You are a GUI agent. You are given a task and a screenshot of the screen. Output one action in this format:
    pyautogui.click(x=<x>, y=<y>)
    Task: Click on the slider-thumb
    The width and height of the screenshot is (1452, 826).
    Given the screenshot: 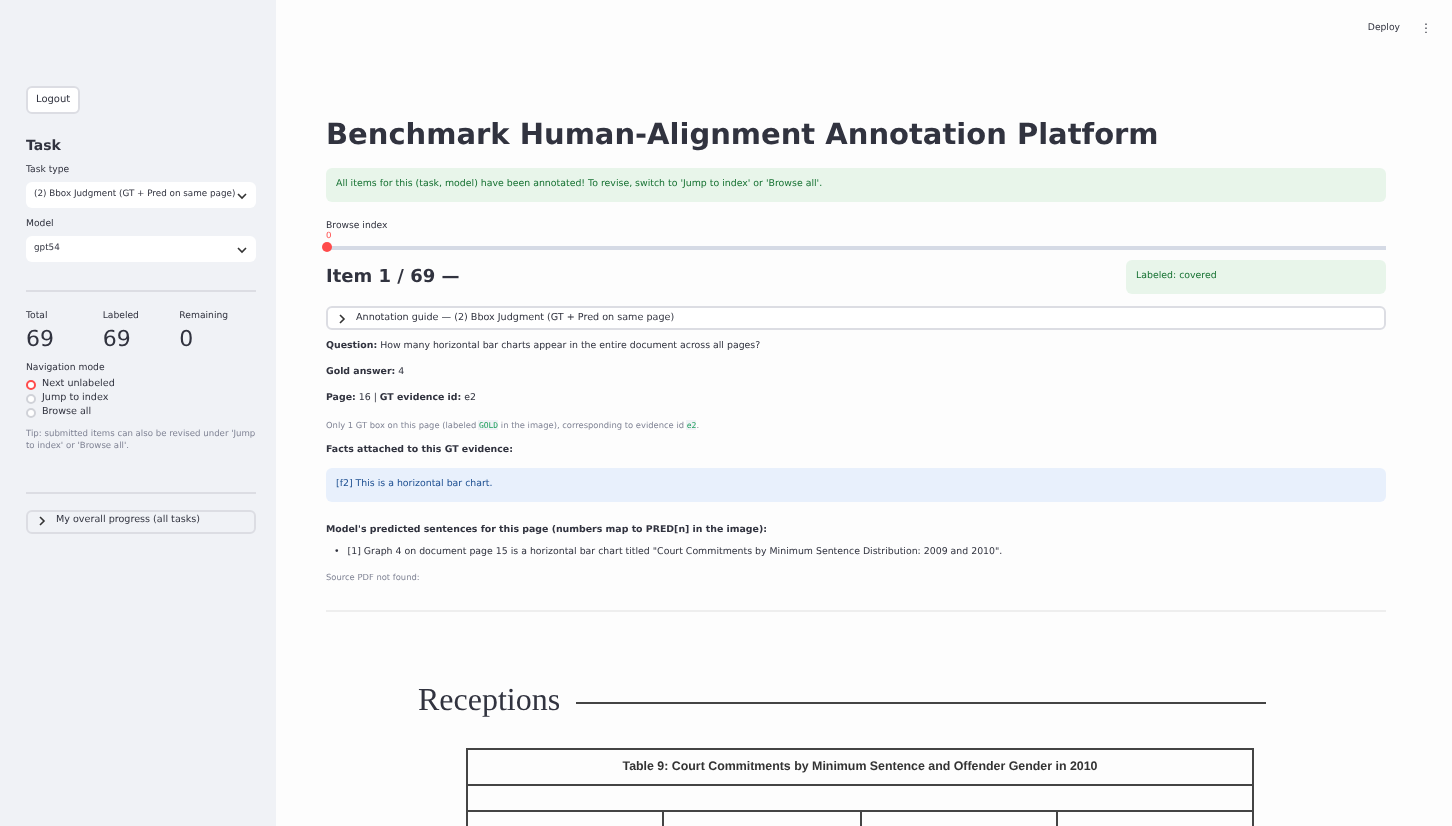 What is the action you would take?
    pyautogui.click(x=326, y=247)
    